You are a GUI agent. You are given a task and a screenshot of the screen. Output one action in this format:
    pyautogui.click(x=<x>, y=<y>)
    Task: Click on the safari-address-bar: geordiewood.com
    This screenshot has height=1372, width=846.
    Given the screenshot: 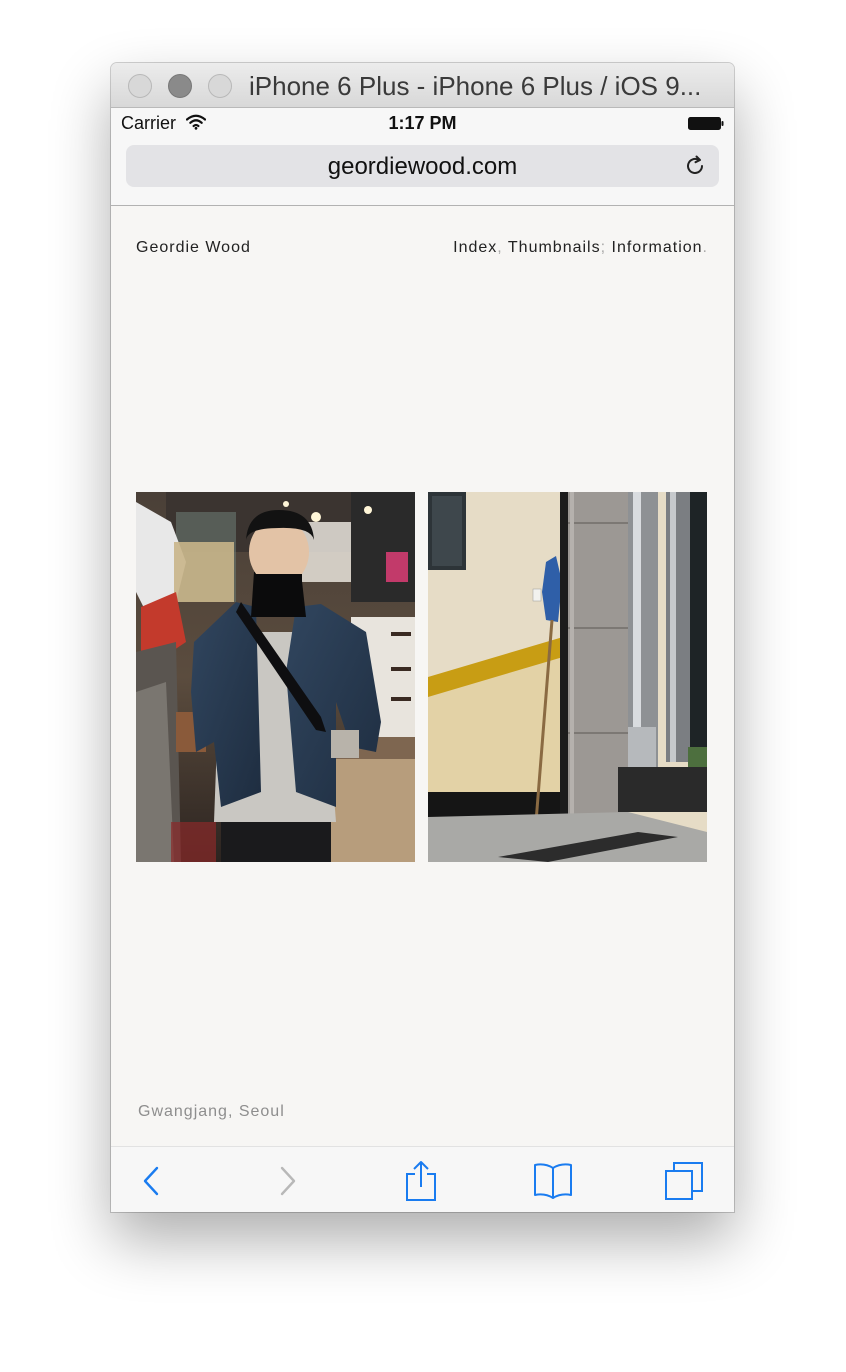 What is the action you would take?
    pyautogui.click(x=422, y=172)
    